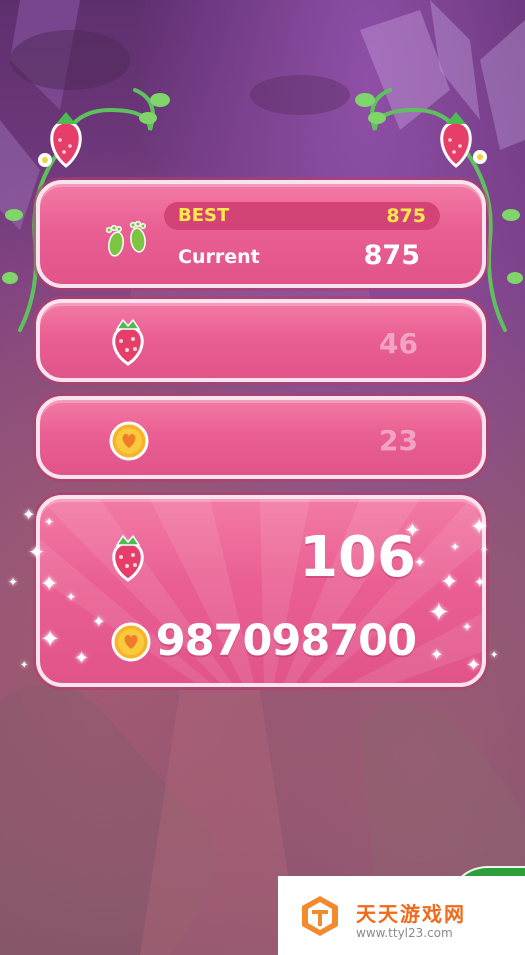 This screenshot has height=955, width=525. What do you see at coordinates (302, 216) in the screenshot?
I see `best-score-bar: BEST 875` at bounding box center [302, 216].